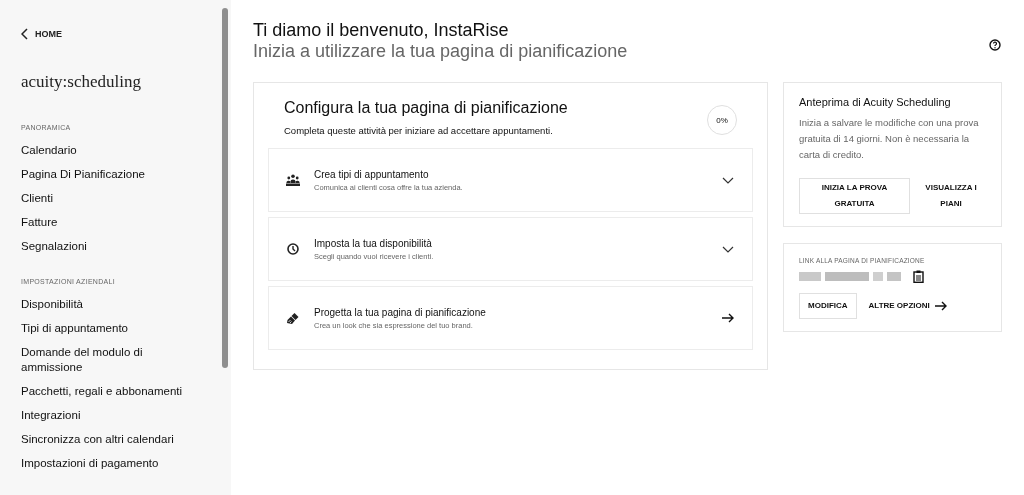 The image size is (1024, 495). What do you see at coordinates (909, 306) in the screenshot?
I see `more-options-button: ALTRE OPZIONI` at bounding box center [909, 306].